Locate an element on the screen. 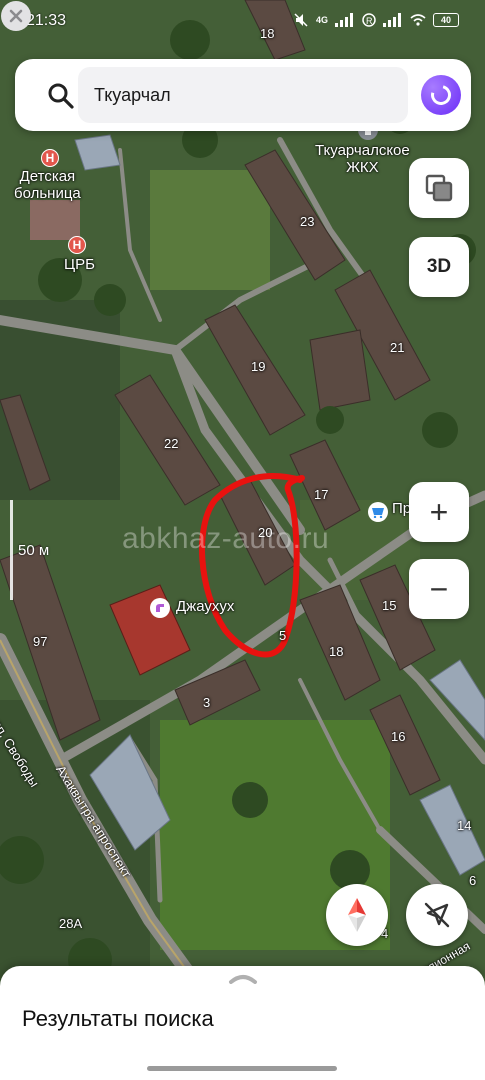 The width and height of the screenshot is (485, 1080). compass-button is located at coordinates (357, 915).